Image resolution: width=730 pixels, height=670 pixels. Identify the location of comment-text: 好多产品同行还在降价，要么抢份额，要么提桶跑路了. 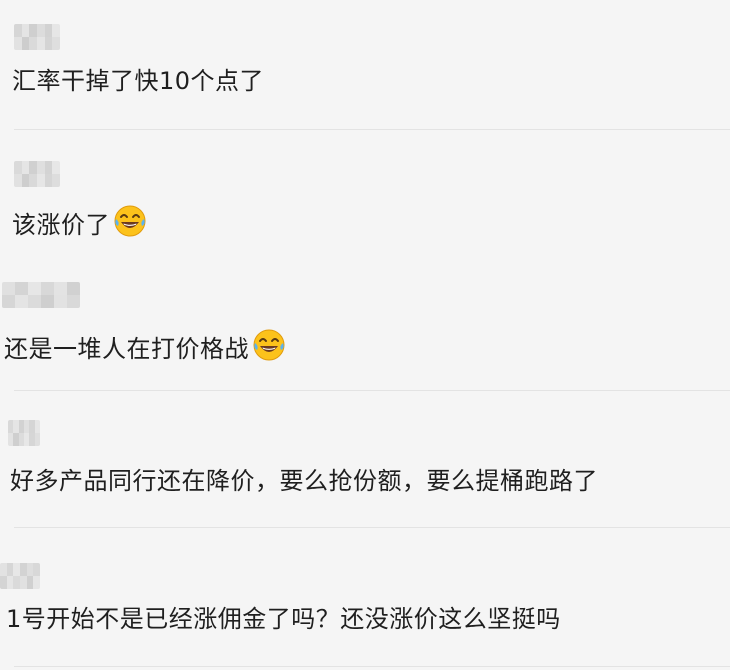
(304, 481).